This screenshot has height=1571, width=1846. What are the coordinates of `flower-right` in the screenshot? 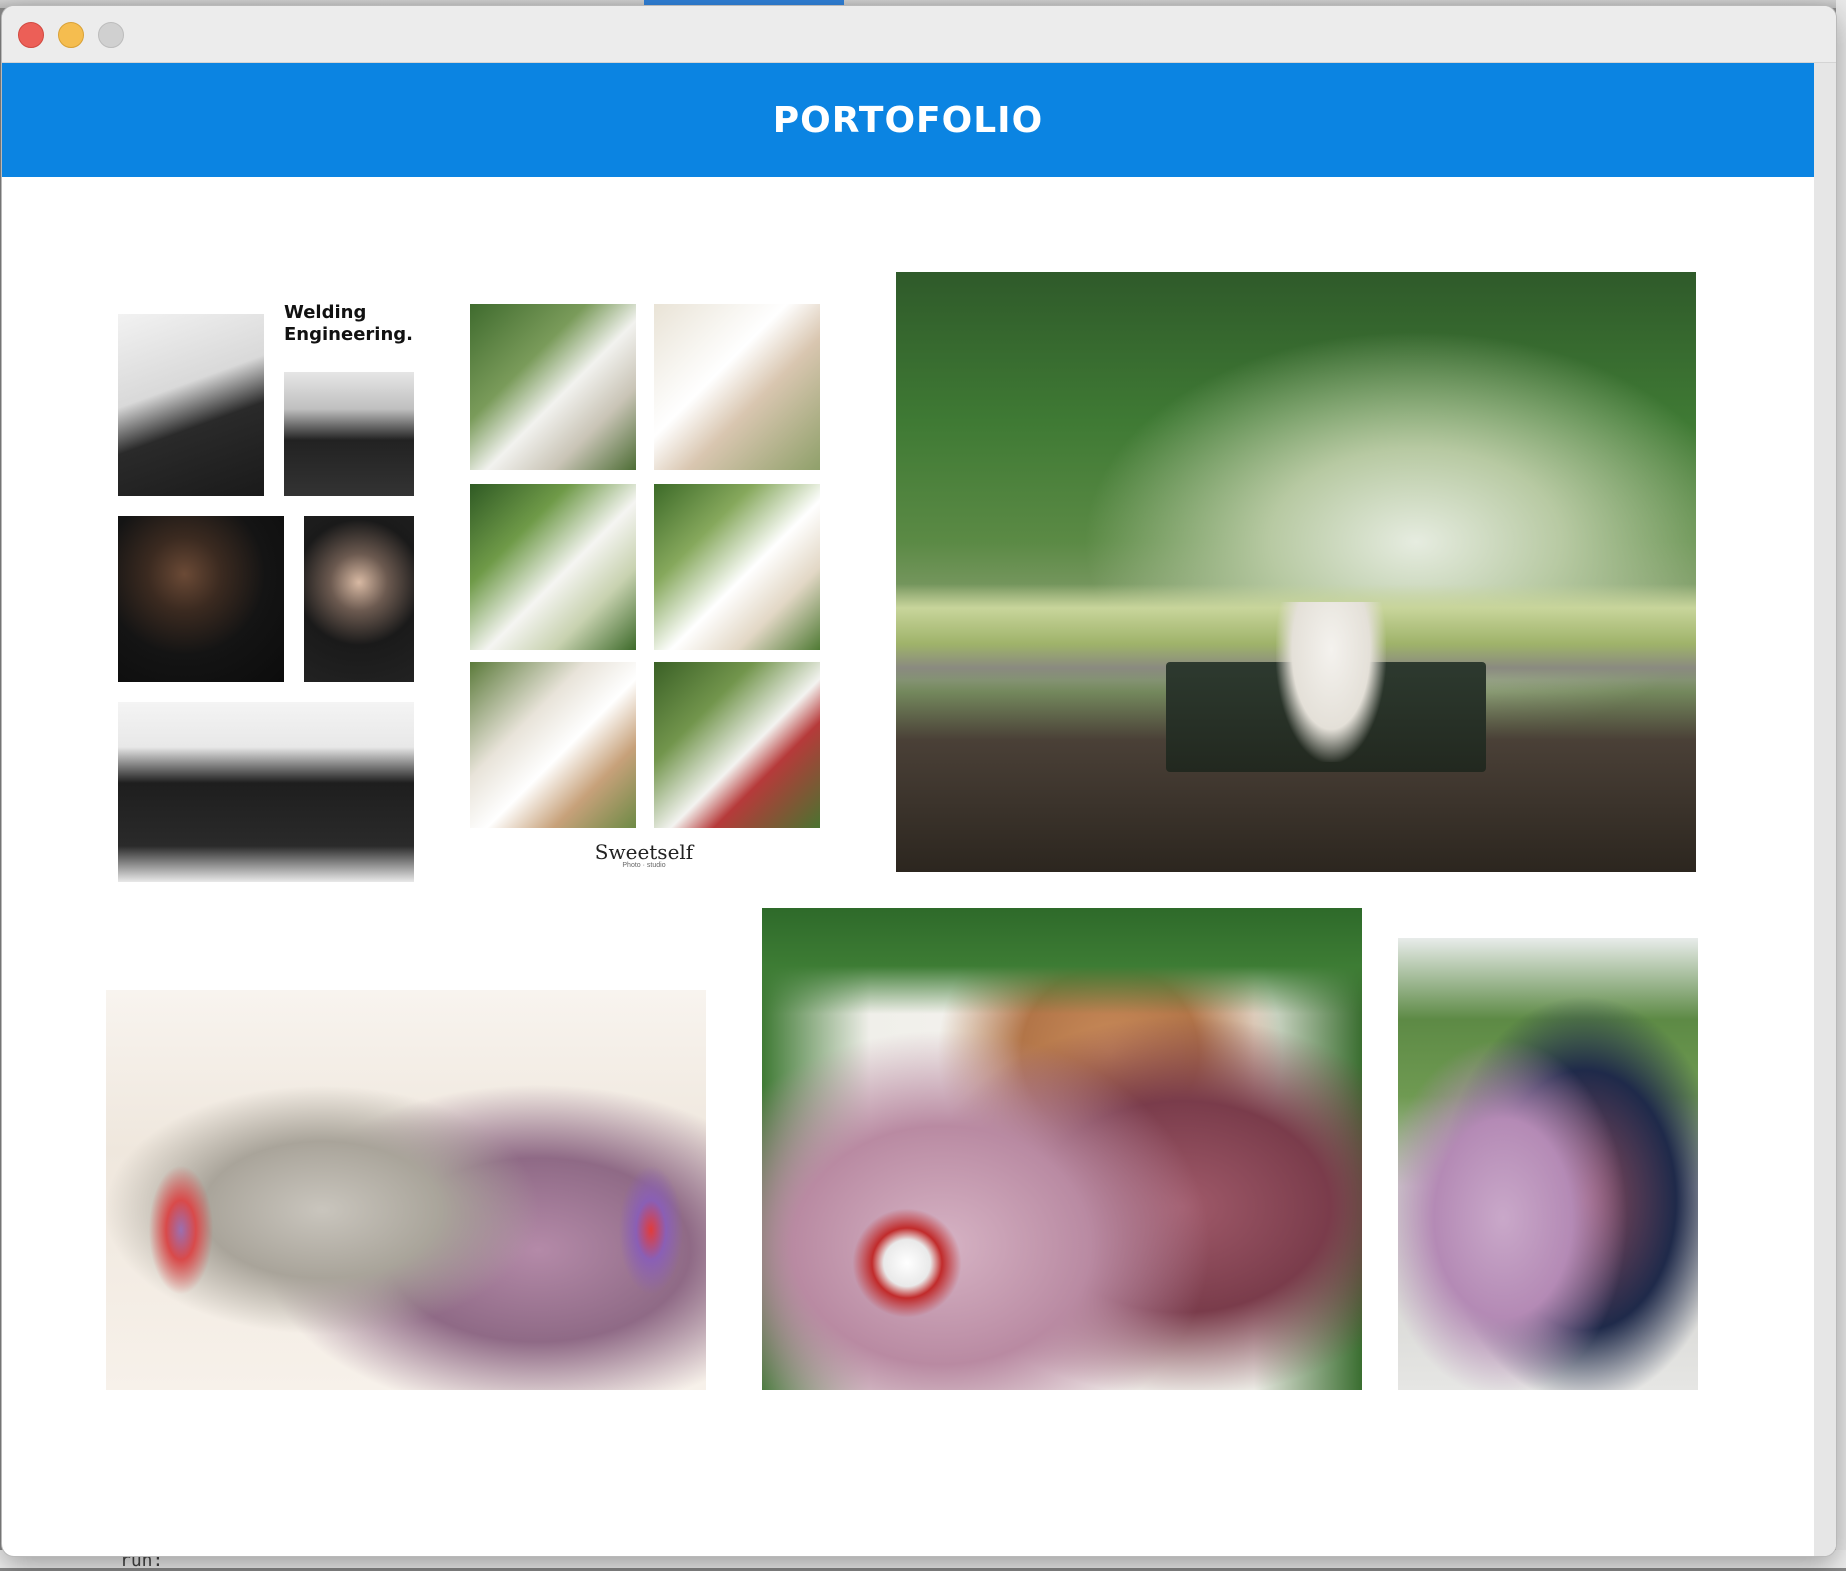 It's located at (651, 1230).